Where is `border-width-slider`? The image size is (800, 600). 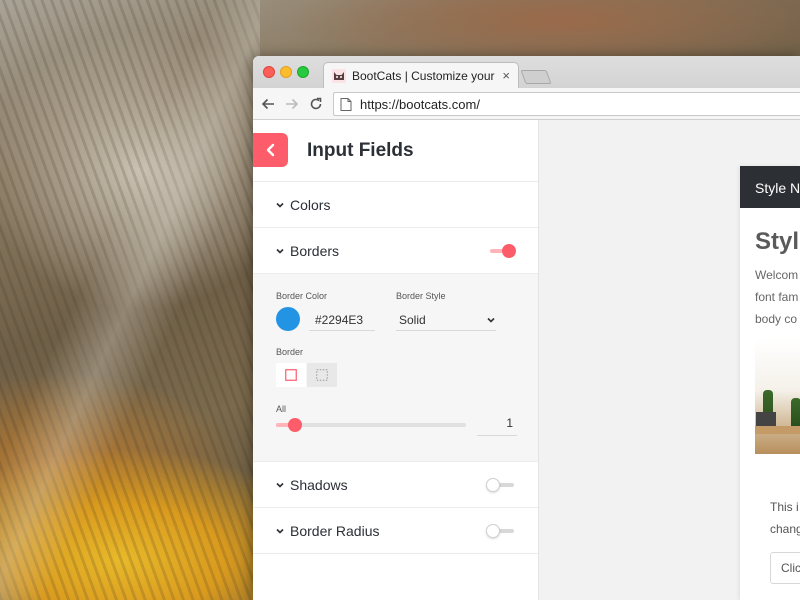 border-width-slider is located at coordinates (371, 425).